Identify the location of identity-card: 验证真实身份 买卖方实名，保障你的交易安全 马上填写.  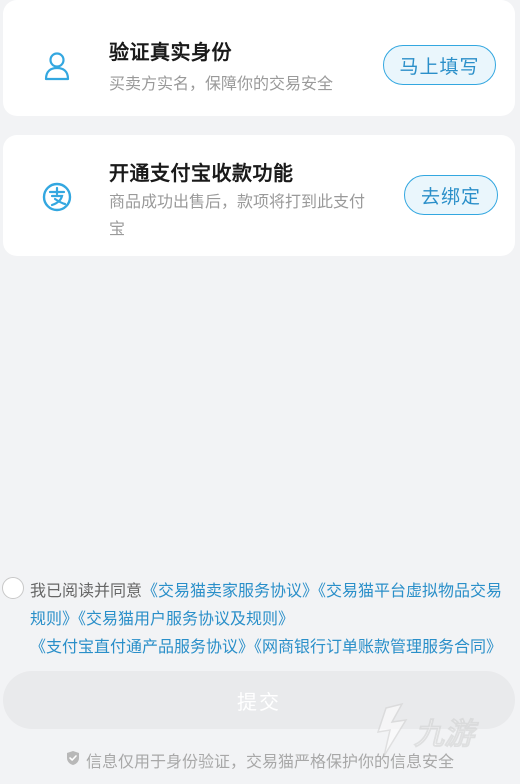
(259, 58).